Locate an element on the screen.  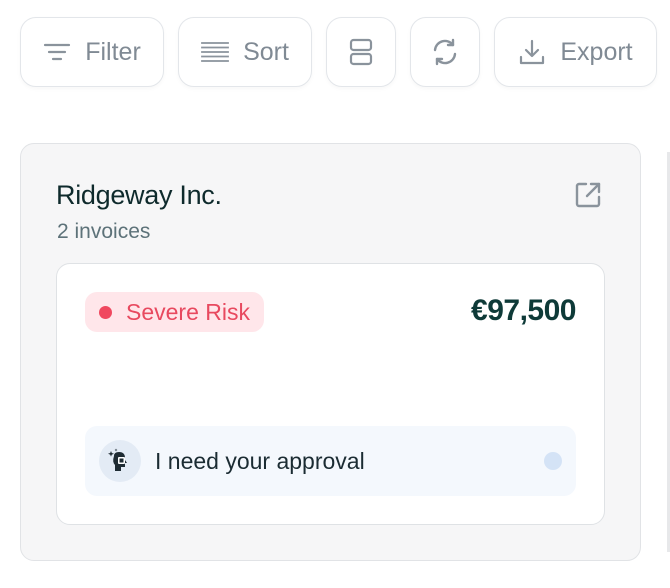
approval-request: I need your approval is located at coordinates (330, 461).